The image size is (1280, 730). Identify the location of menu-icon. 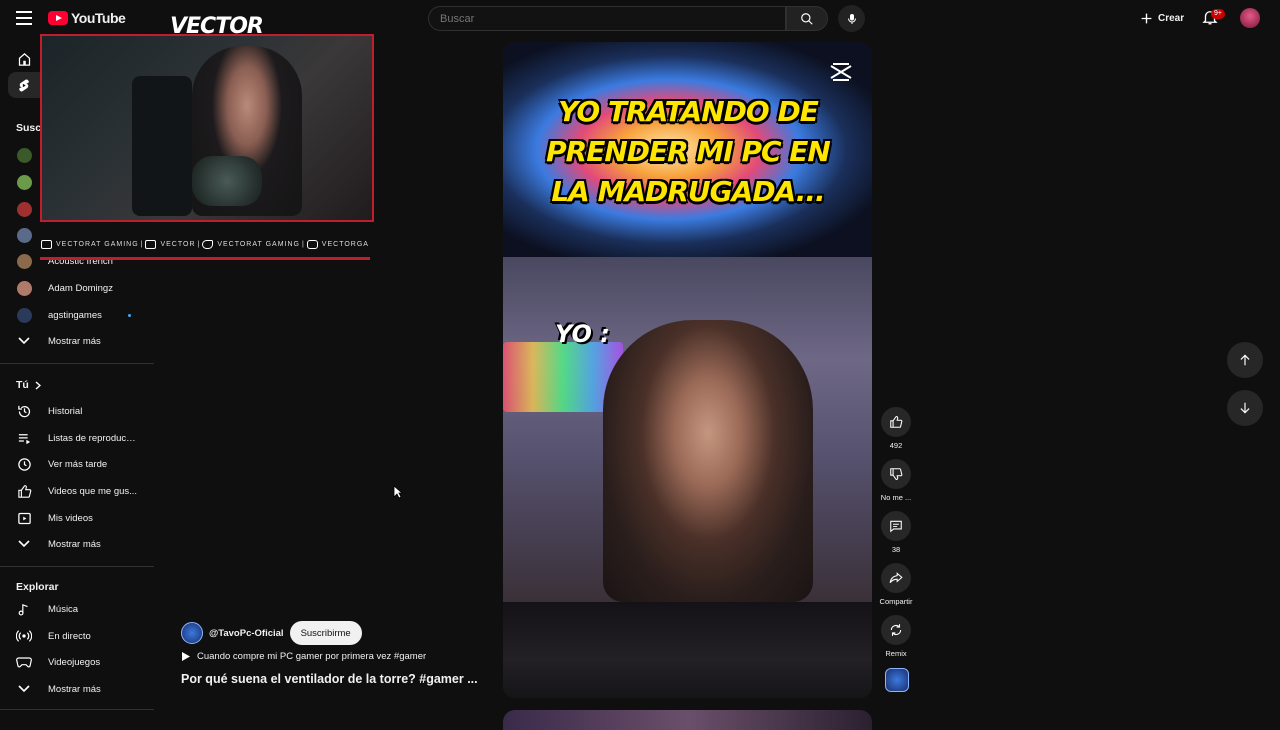
(24, 18).